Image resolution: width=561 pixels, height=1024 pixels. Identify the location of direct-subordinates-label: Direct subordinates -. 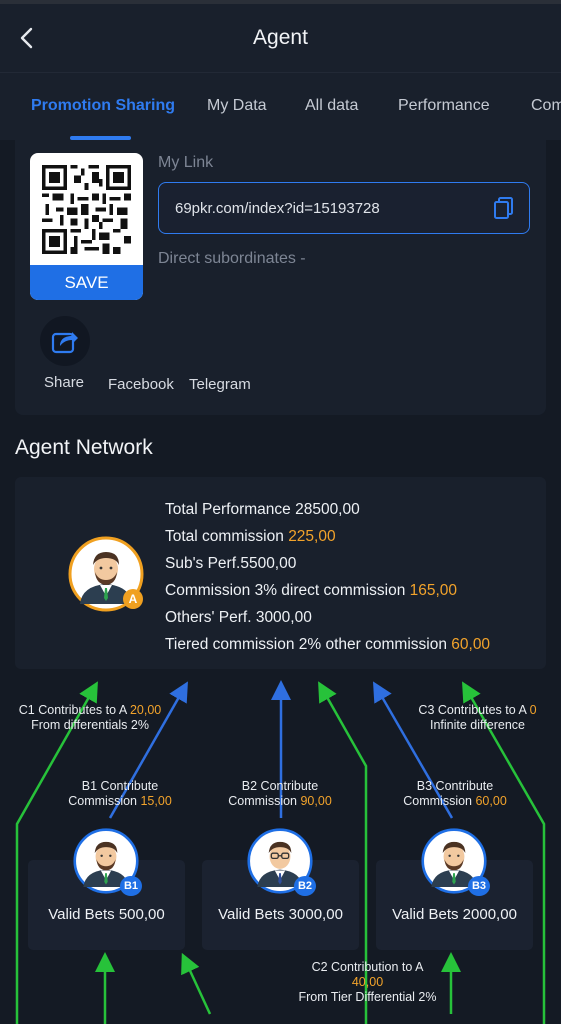
(232, 258).